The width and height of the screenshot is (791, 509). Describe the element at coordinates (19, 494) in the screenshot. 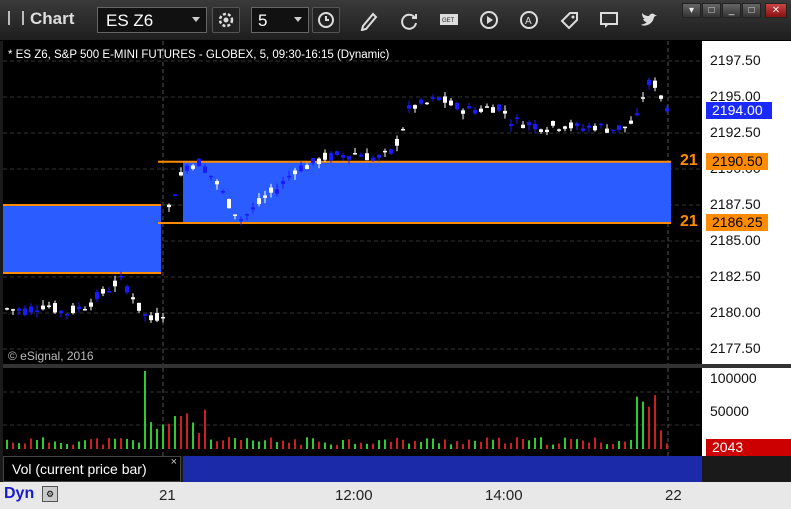

I see `dynamic-mode-label: Dyn` at that location.